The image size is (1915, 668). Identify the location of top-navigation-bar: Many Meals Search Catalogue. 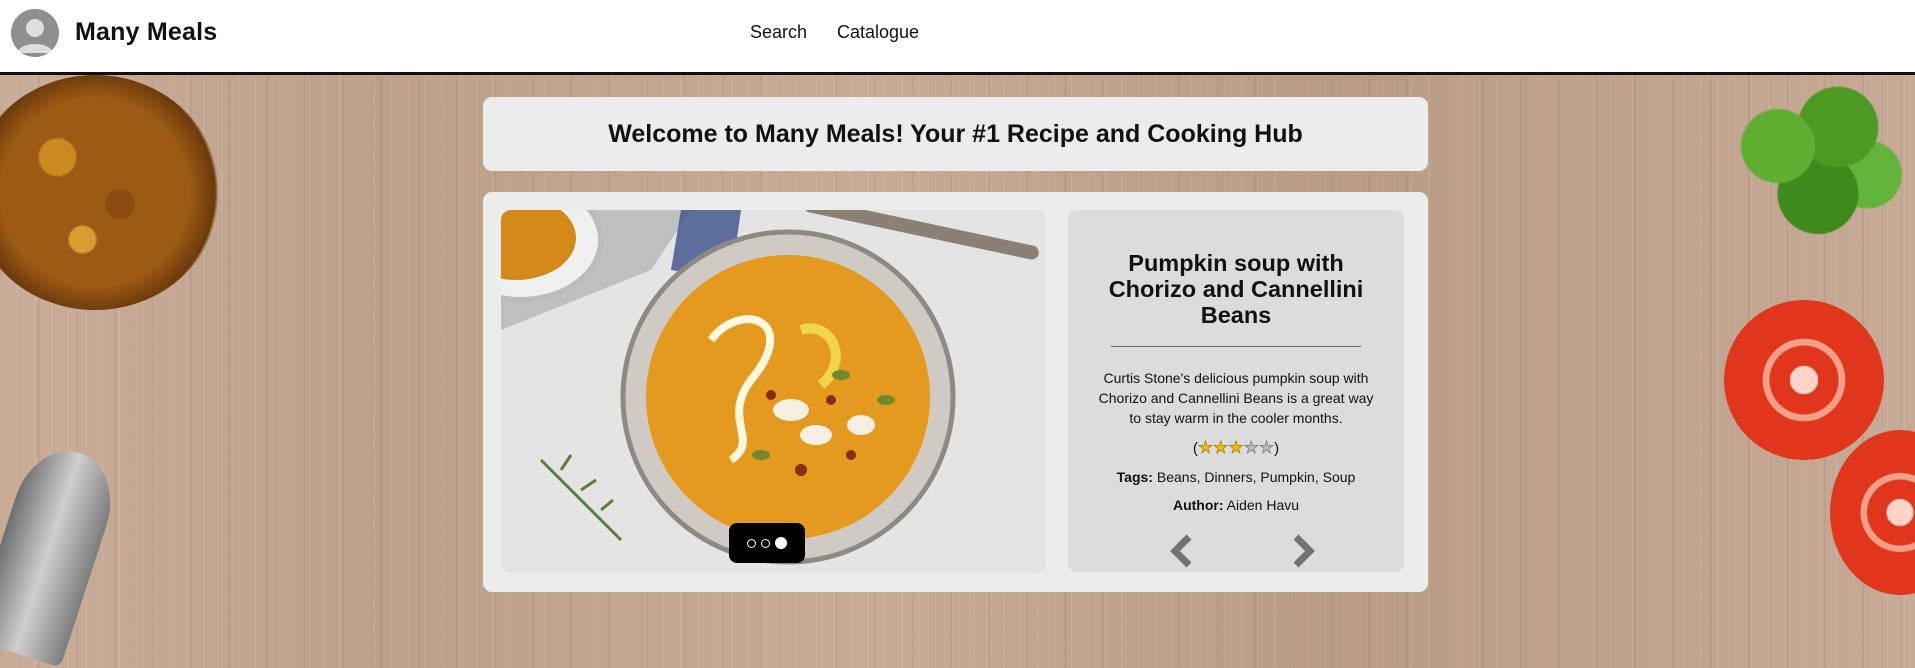
(957, 37).